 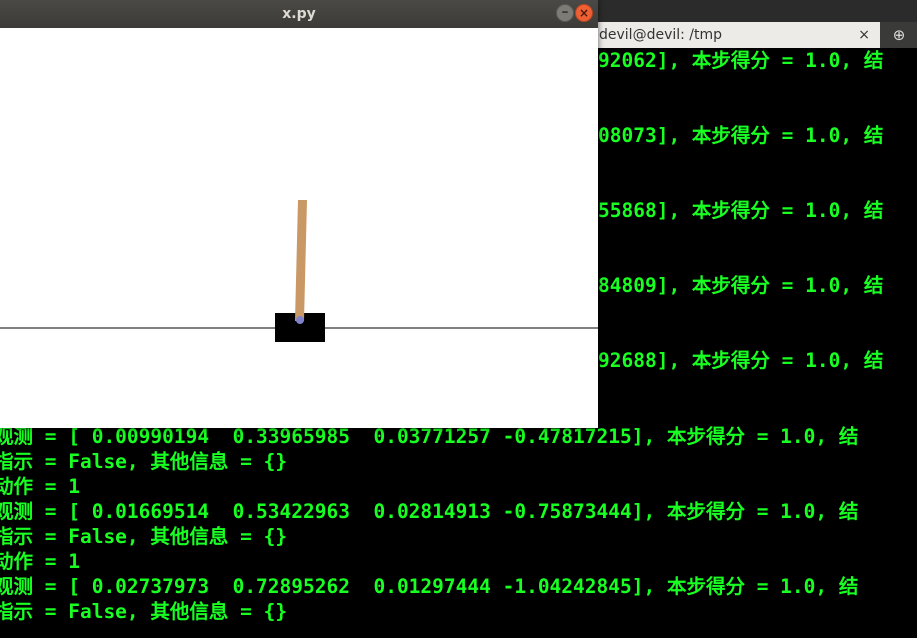 What do you see at coordinates (565, 13) in the screenshot?
I see `minimize-icon: –` at bounding box center [565, 13].